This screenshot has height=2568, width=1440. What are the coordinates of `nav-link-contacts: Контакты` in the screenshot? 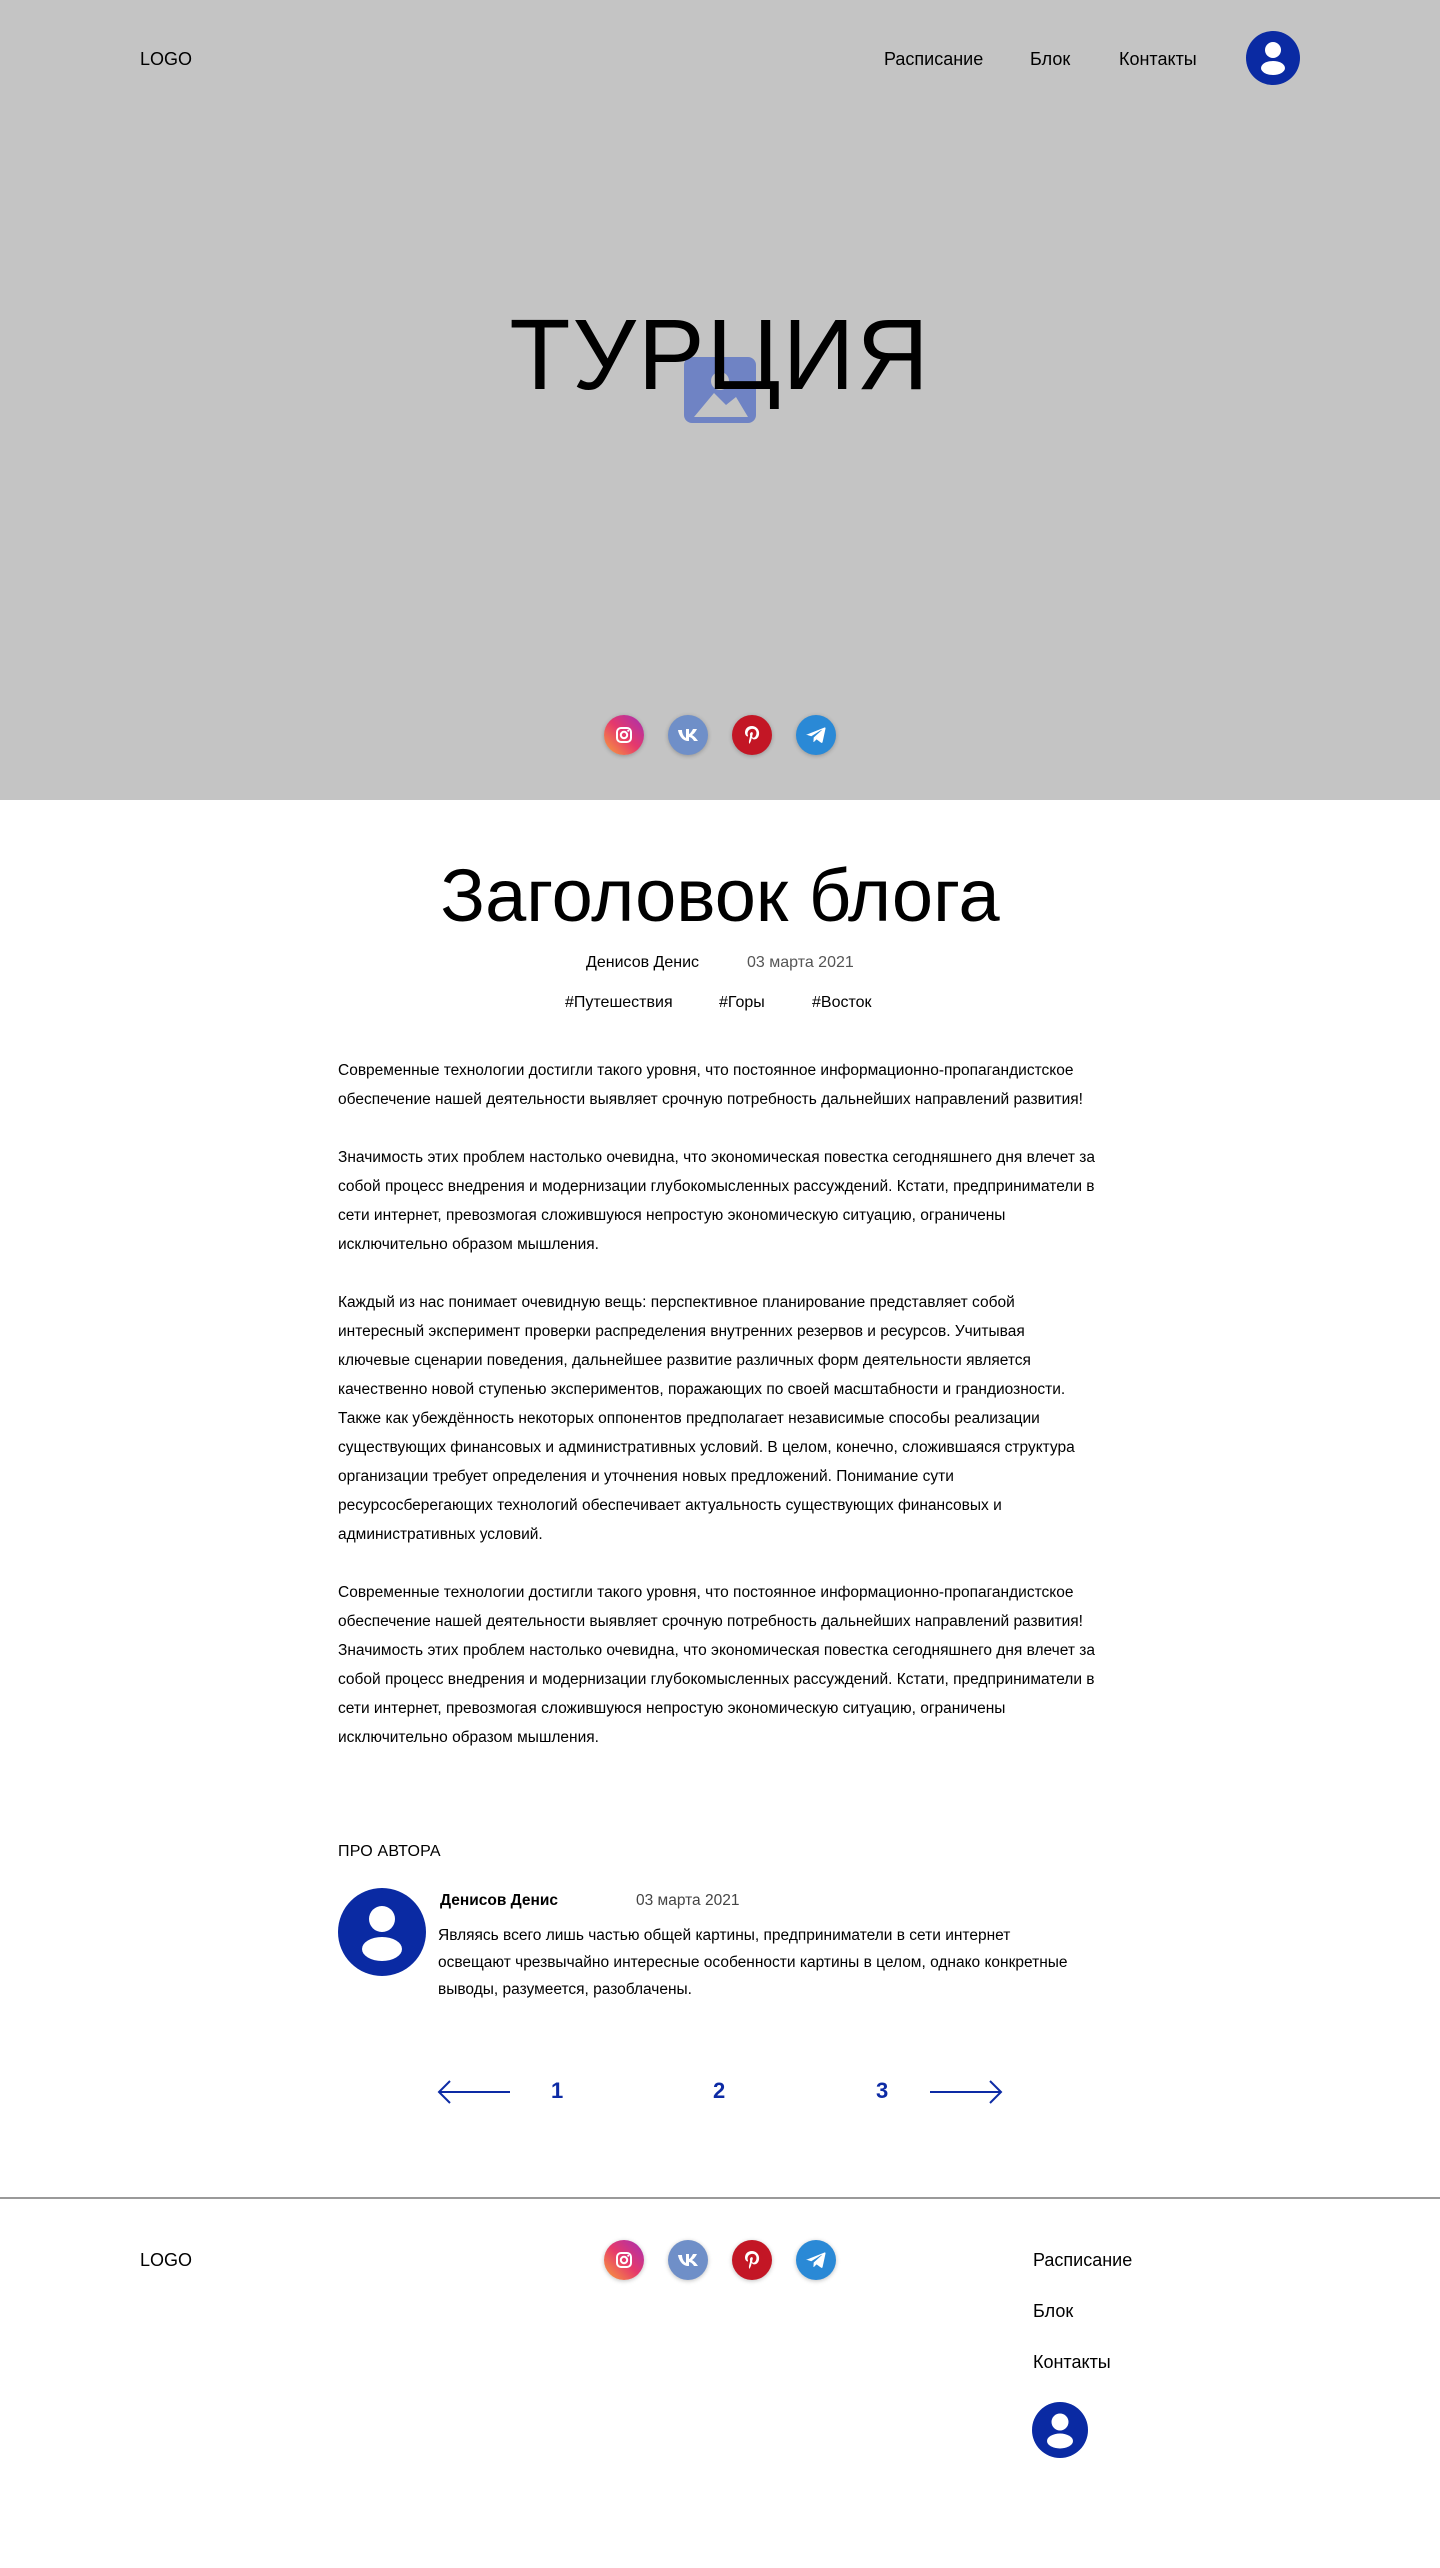 It's located at (1158, 59).